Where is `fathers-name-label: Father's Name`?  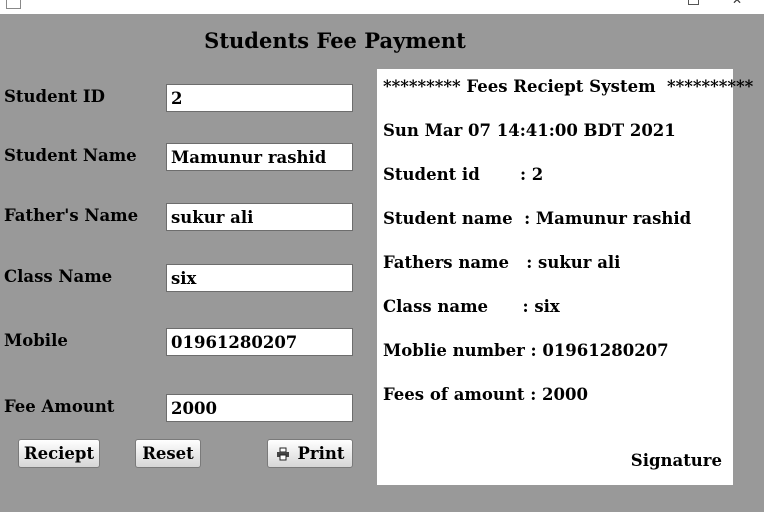 fathers-name-label: Father's Name is located at coordinates (71, 215).